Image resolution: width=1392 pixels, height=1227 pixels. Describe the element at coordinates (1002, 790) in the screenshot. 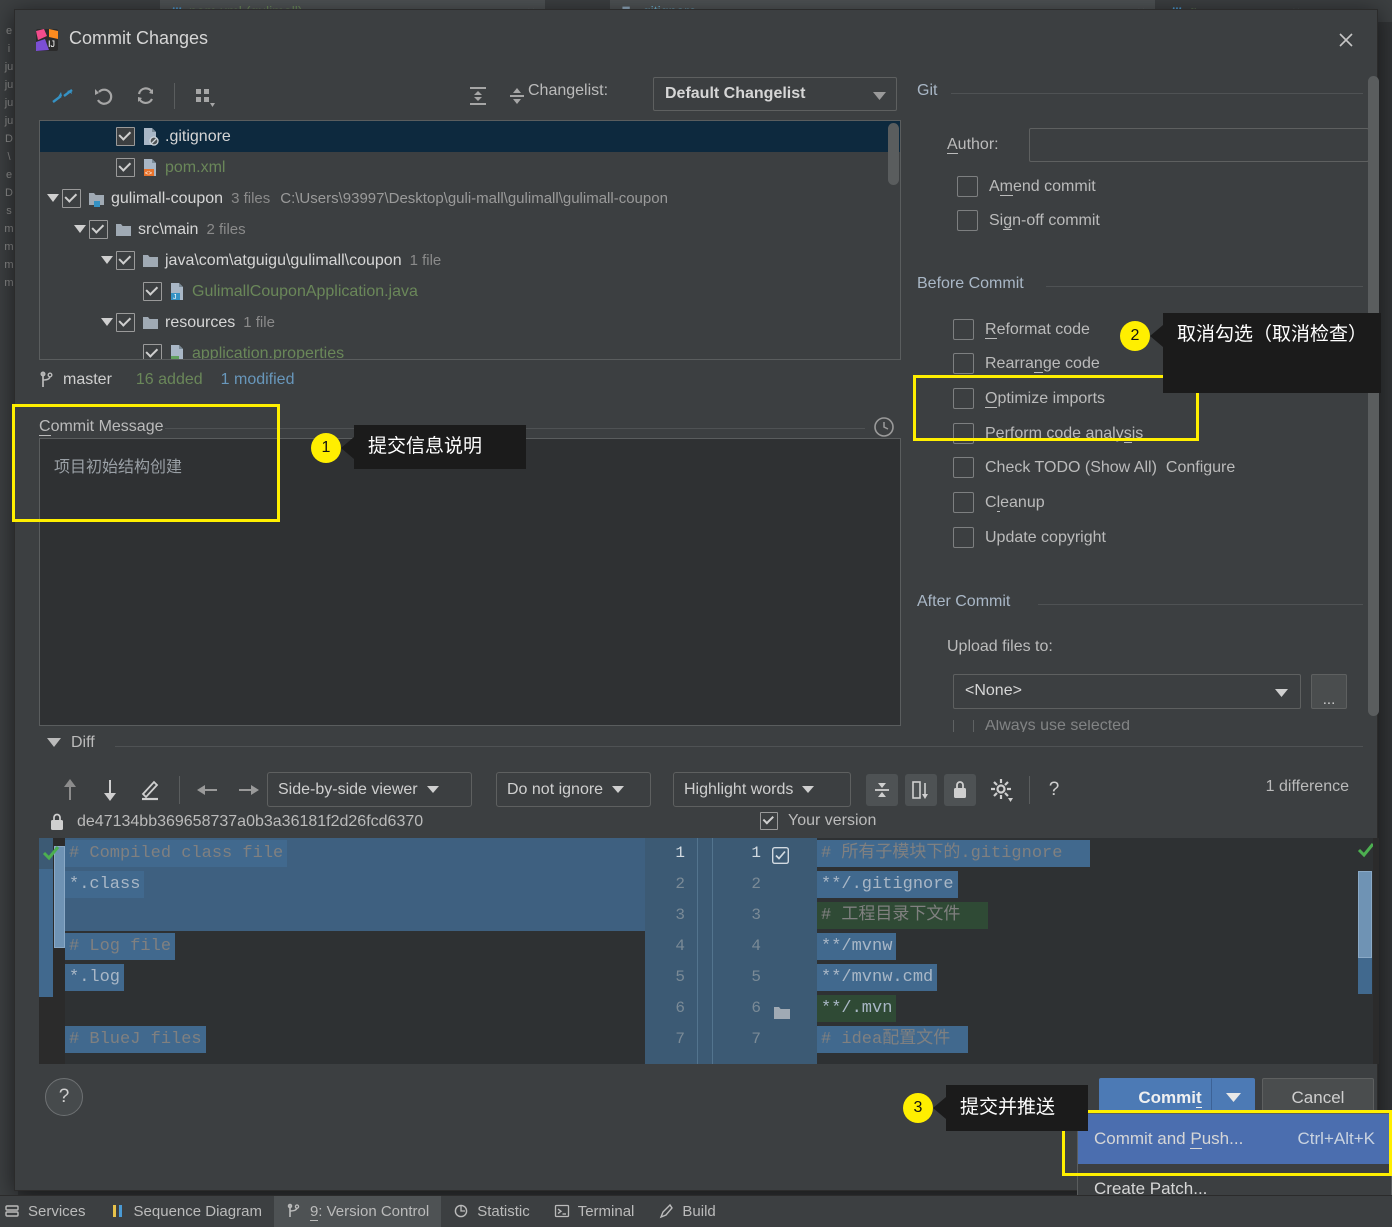

I see `diff-settings-gear-icon` at that location.